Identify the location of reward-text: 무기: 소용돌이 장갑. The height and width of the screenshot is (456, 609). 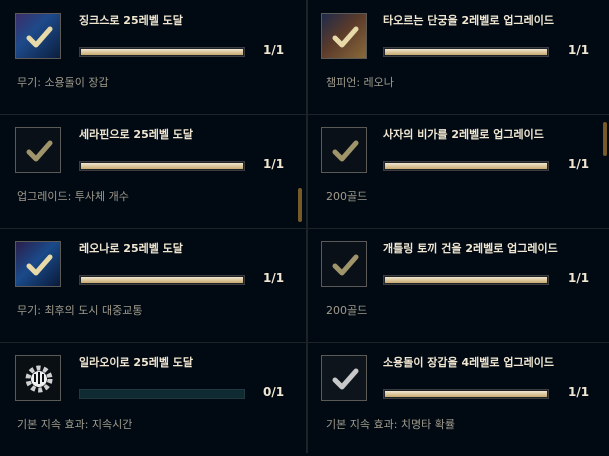
(63, 82).